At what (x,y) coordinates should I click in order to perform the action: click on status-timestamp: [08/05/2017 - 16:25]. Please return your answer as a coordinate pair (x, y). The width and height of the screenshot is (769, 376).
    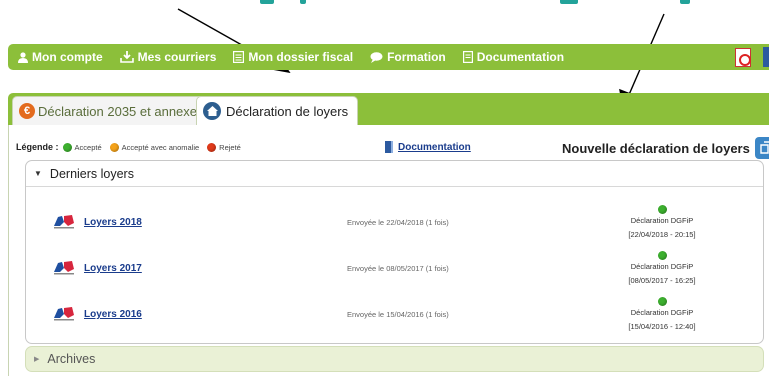
    Looking at the image, I should click on (662, 280).